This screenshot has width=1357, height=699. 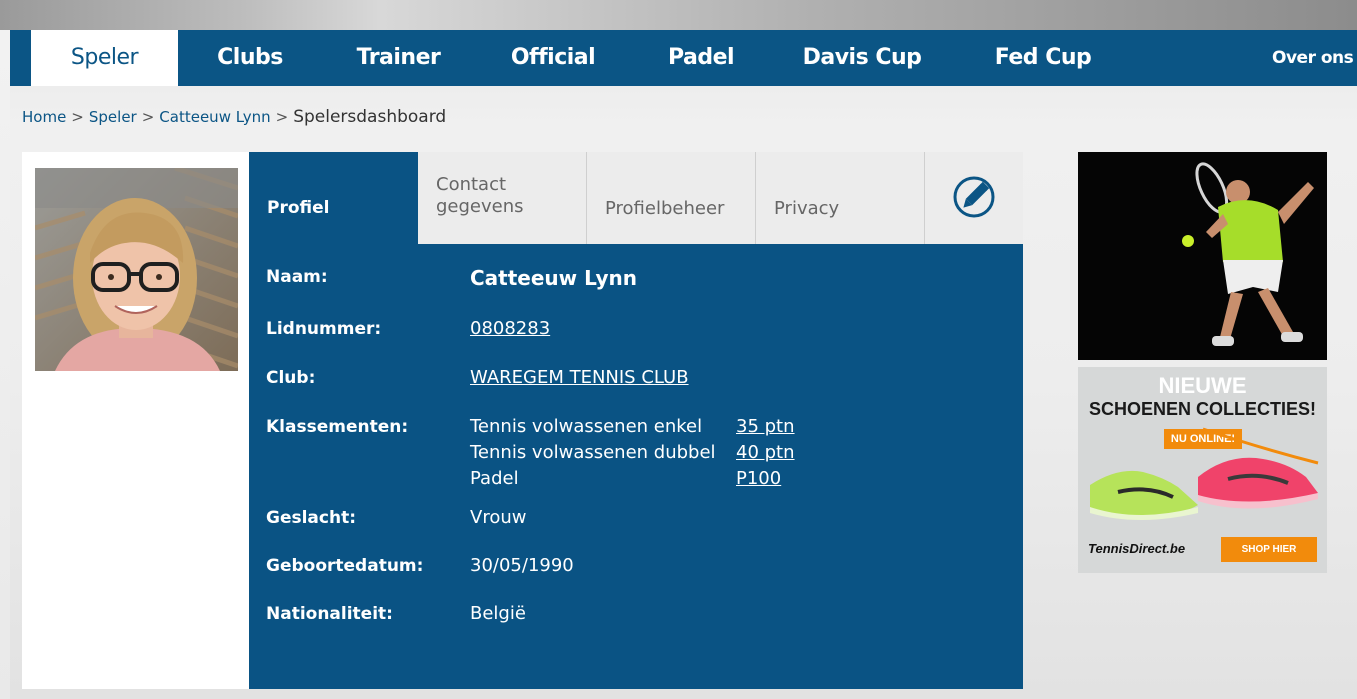 What do you see at coordinates (494, 478) in the screenshot?
I see `klassement-name: Padel` at bounding box center [494, 478].